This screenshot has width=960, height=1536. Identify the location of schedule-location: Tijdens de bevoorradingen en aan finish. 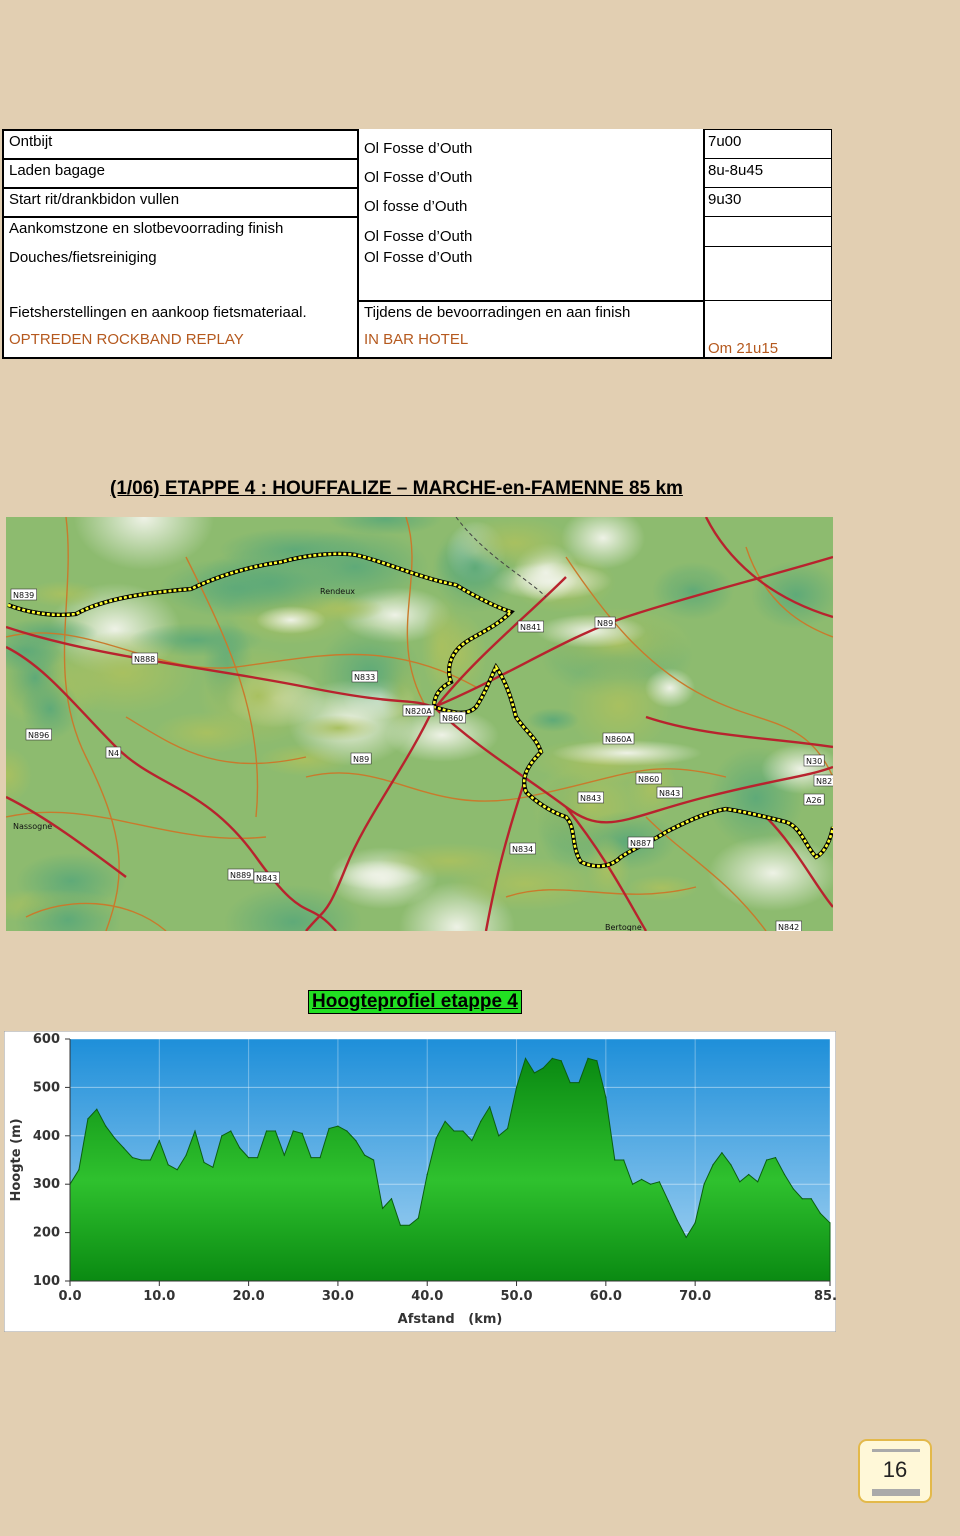
(497, 312).